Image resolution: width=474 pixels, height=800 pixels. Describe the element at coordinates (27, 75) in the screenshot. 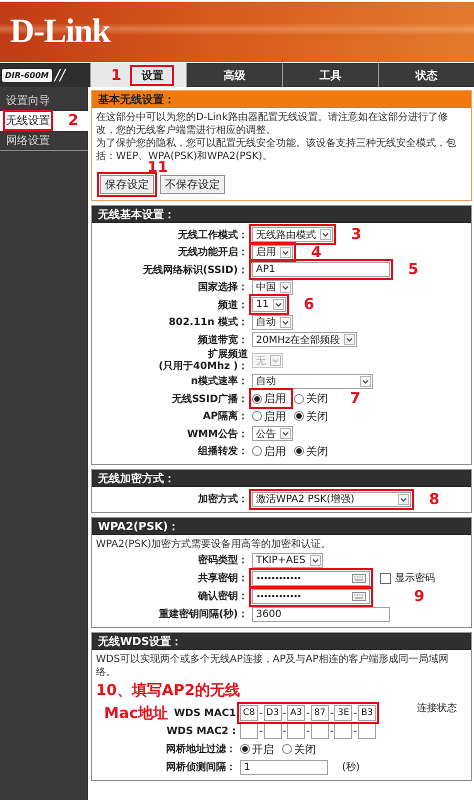

I see `model-badge: DIR-600M` at that location.